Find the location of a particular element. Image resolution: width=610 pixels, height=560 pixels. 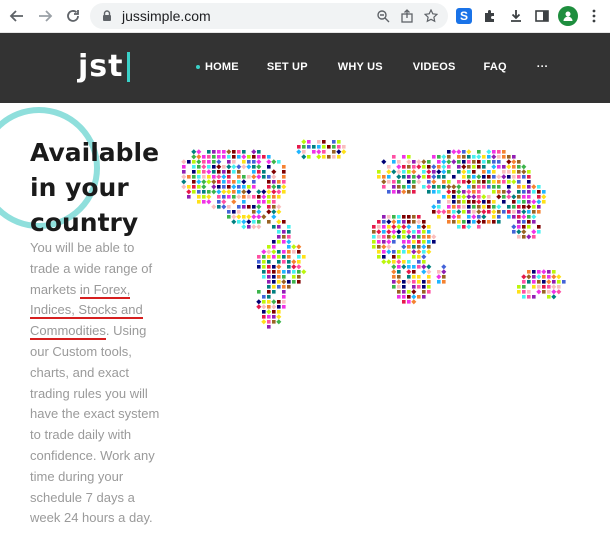

reload-button is located at coordinates (73, 16).